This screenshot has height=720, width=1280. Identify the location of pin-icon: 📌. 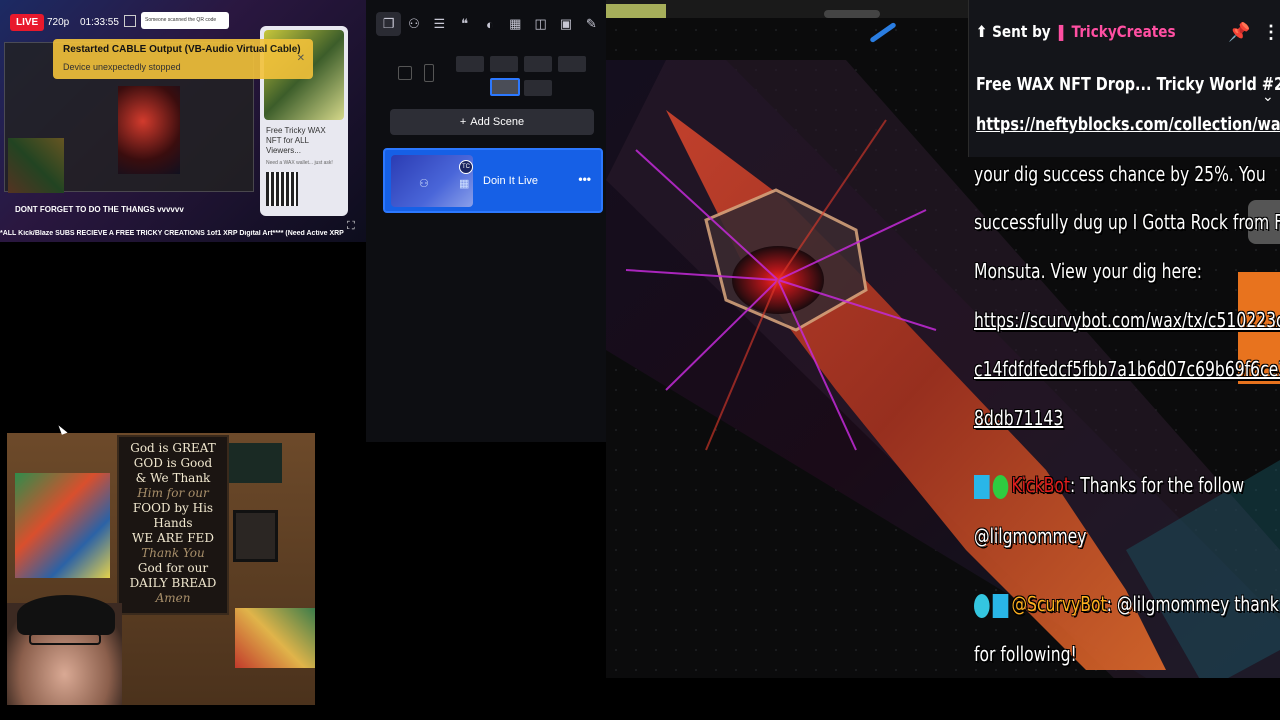
(1239, 32).